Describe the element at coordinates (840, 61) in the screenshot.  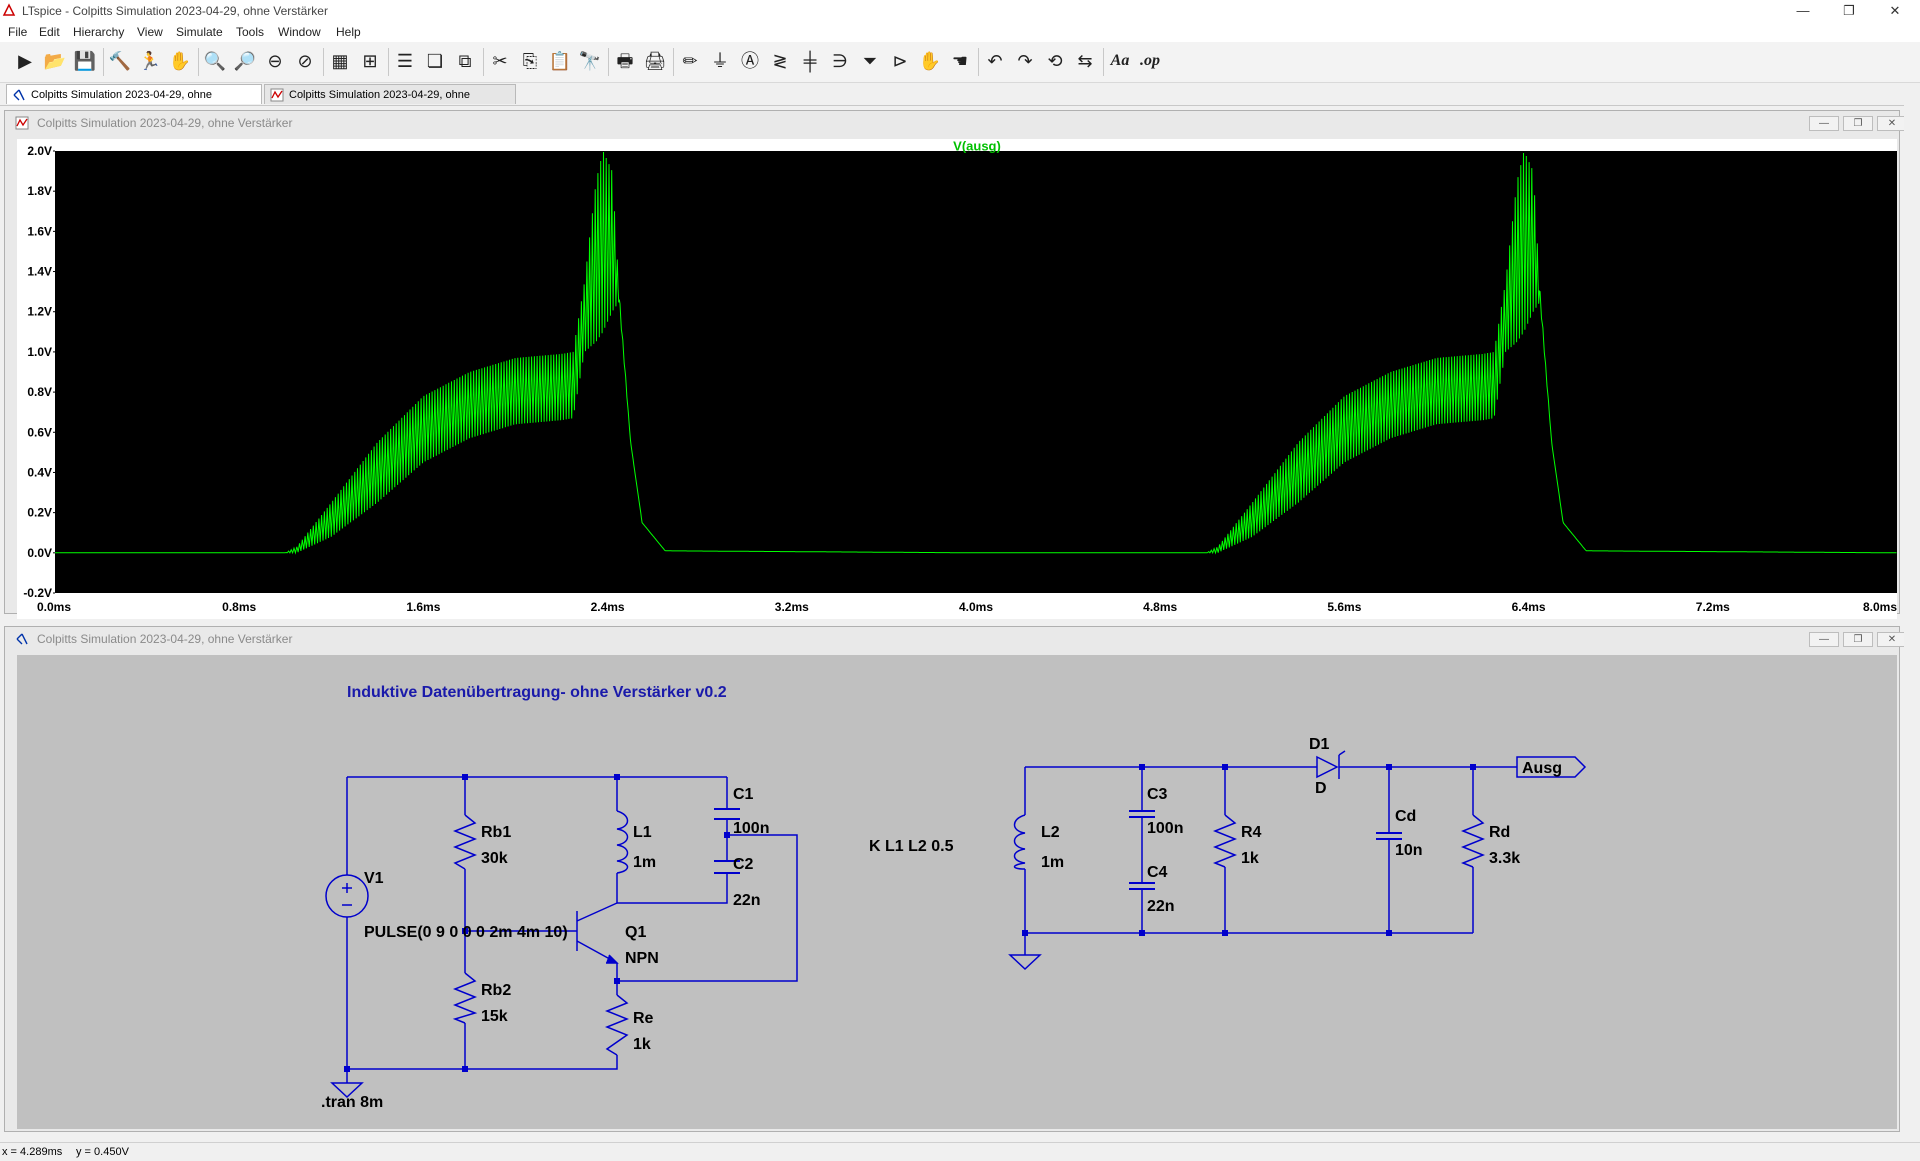
I see `inductor-icon: ∋` at that location.